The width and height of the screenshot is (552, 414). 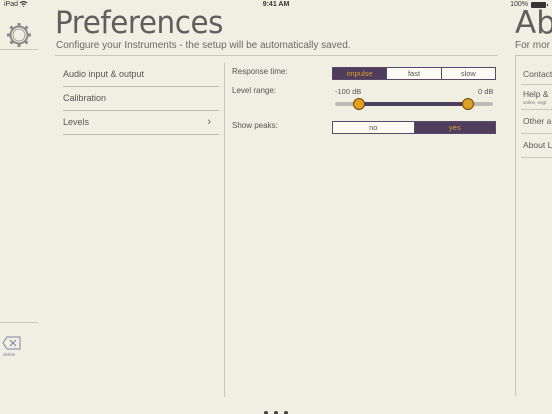 I want to click on gear-icon, so click(x=19, y=35).